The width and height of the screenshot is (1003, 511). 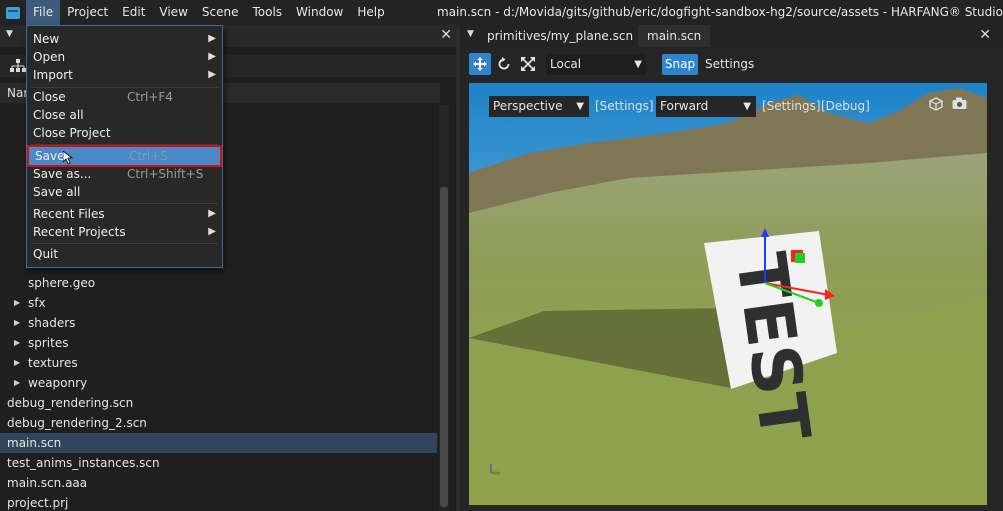 What do you see at coordinates (173, 12) in the screenshot?
I see `menu-view: View` at bounding box center [173, 12].